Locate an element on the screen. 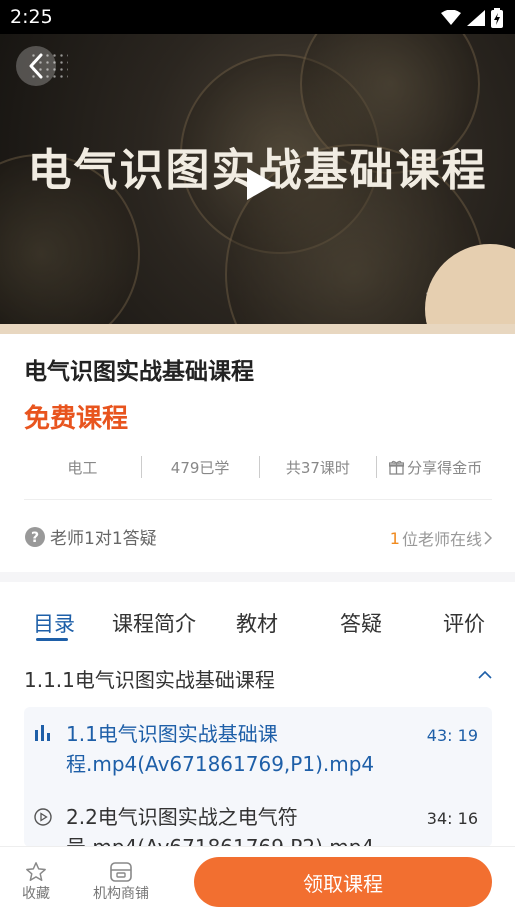  online-text: 位老师在线 is located at coordinates (441, 539).